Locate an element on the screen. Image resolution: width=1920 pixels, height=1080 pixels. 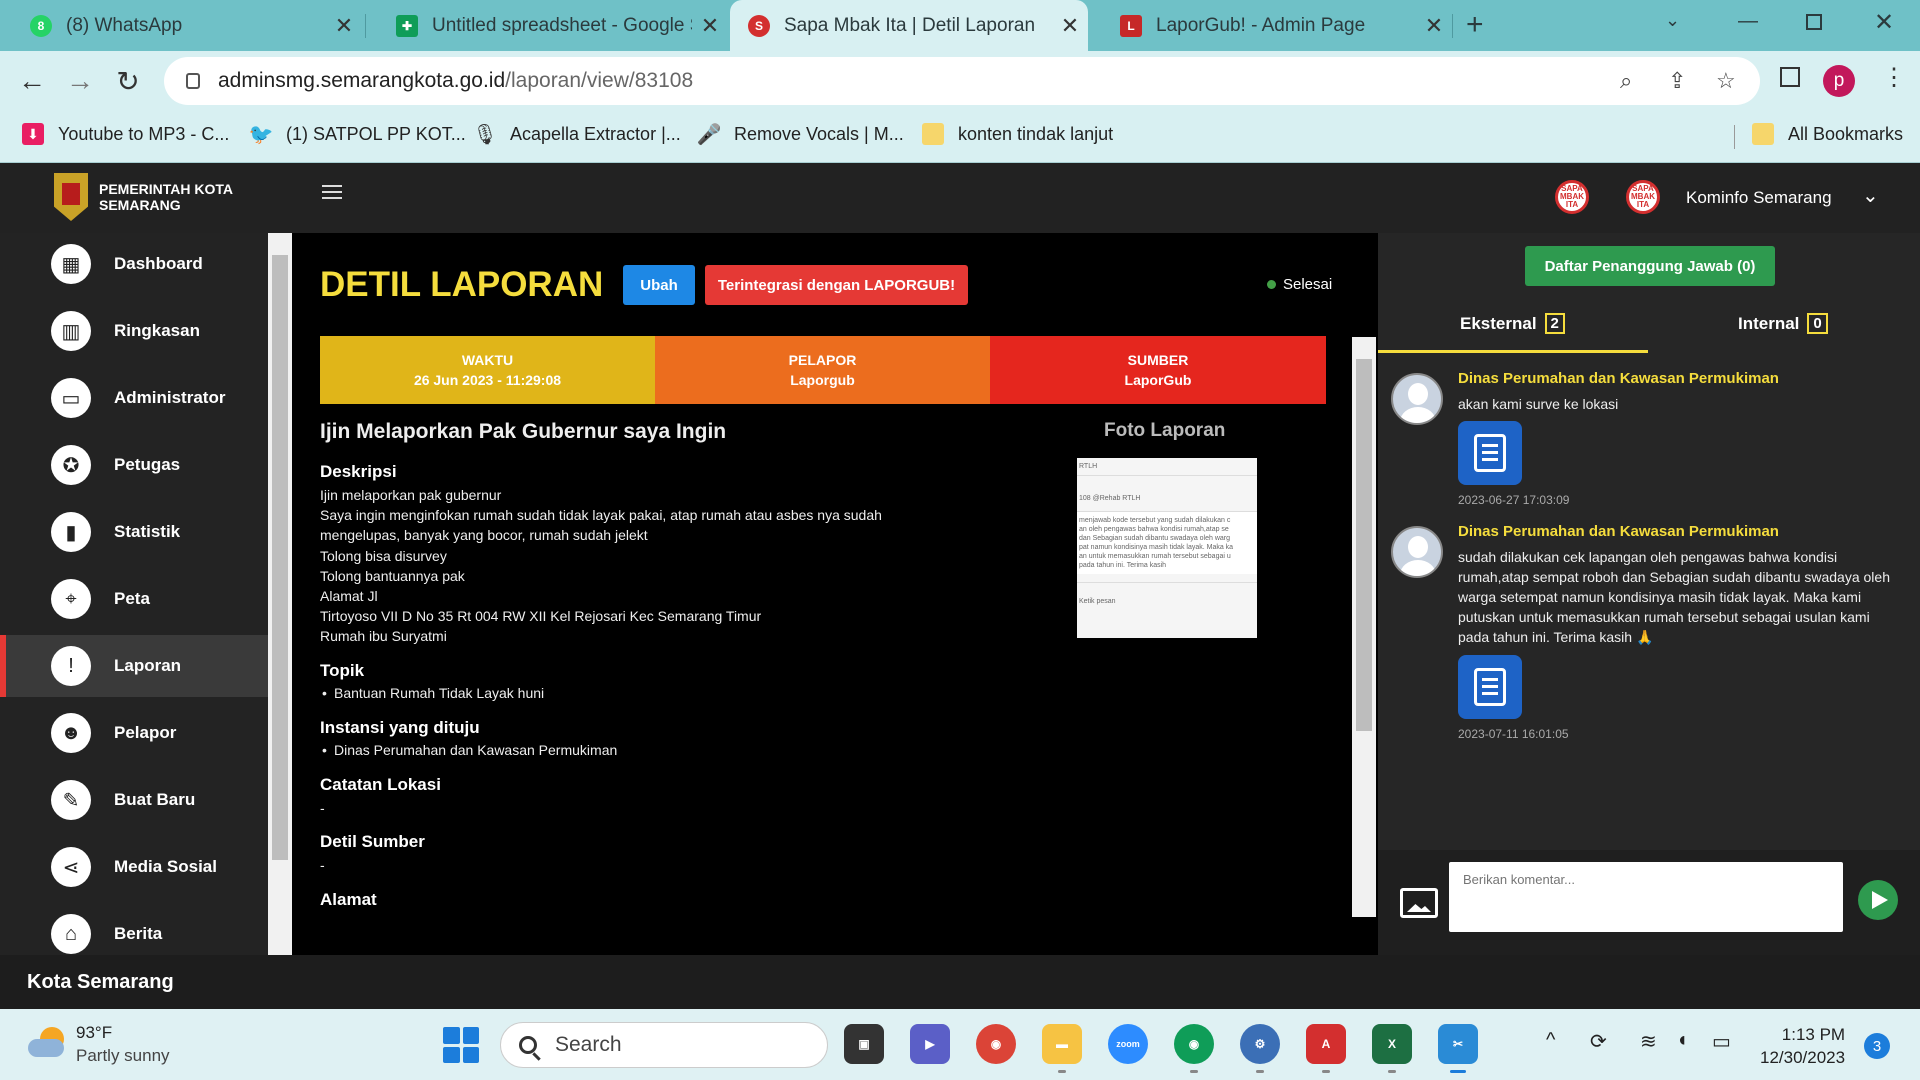
forward-button: → is located at coordinates (80, 81).